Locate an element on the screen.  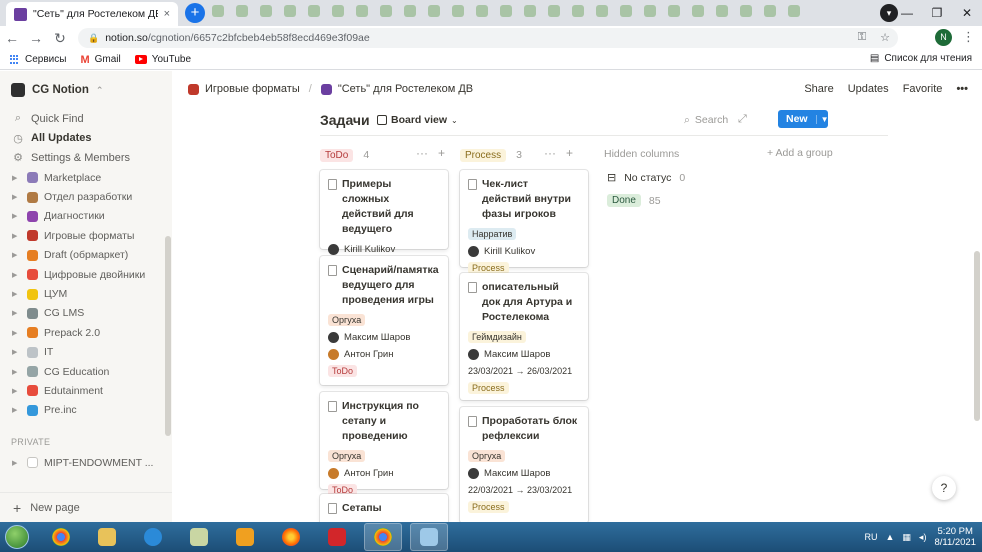
expand-icon: ⤢ is located at coordinates (742, 119).